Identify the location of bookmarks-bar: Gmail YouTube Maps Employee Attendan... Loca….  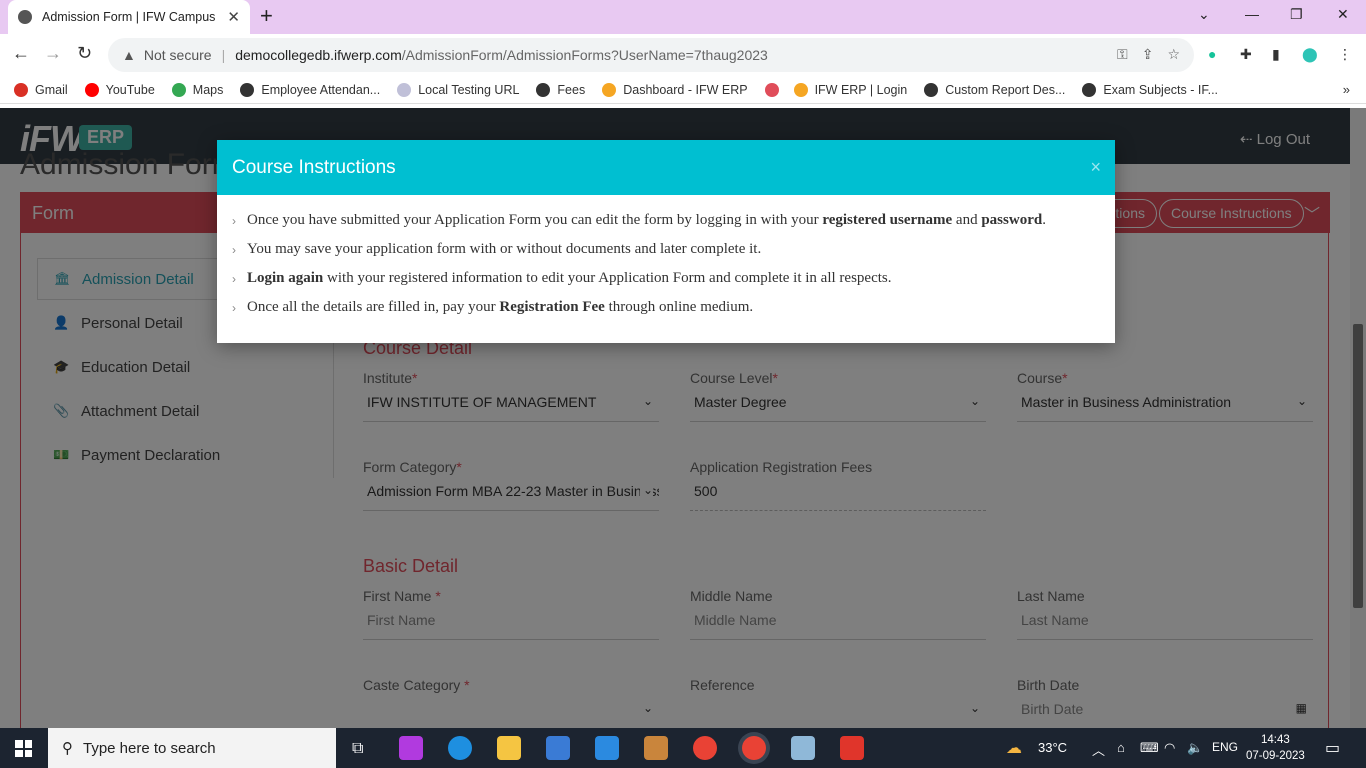
(683, 90).